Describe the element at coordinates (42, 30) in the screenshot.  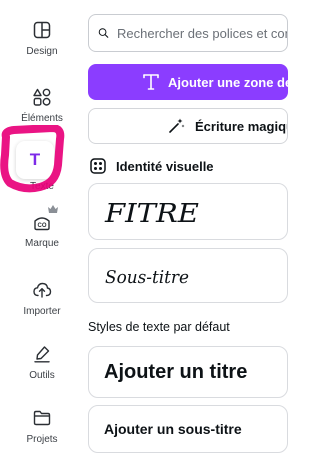
I see `layout-icon` at that location.